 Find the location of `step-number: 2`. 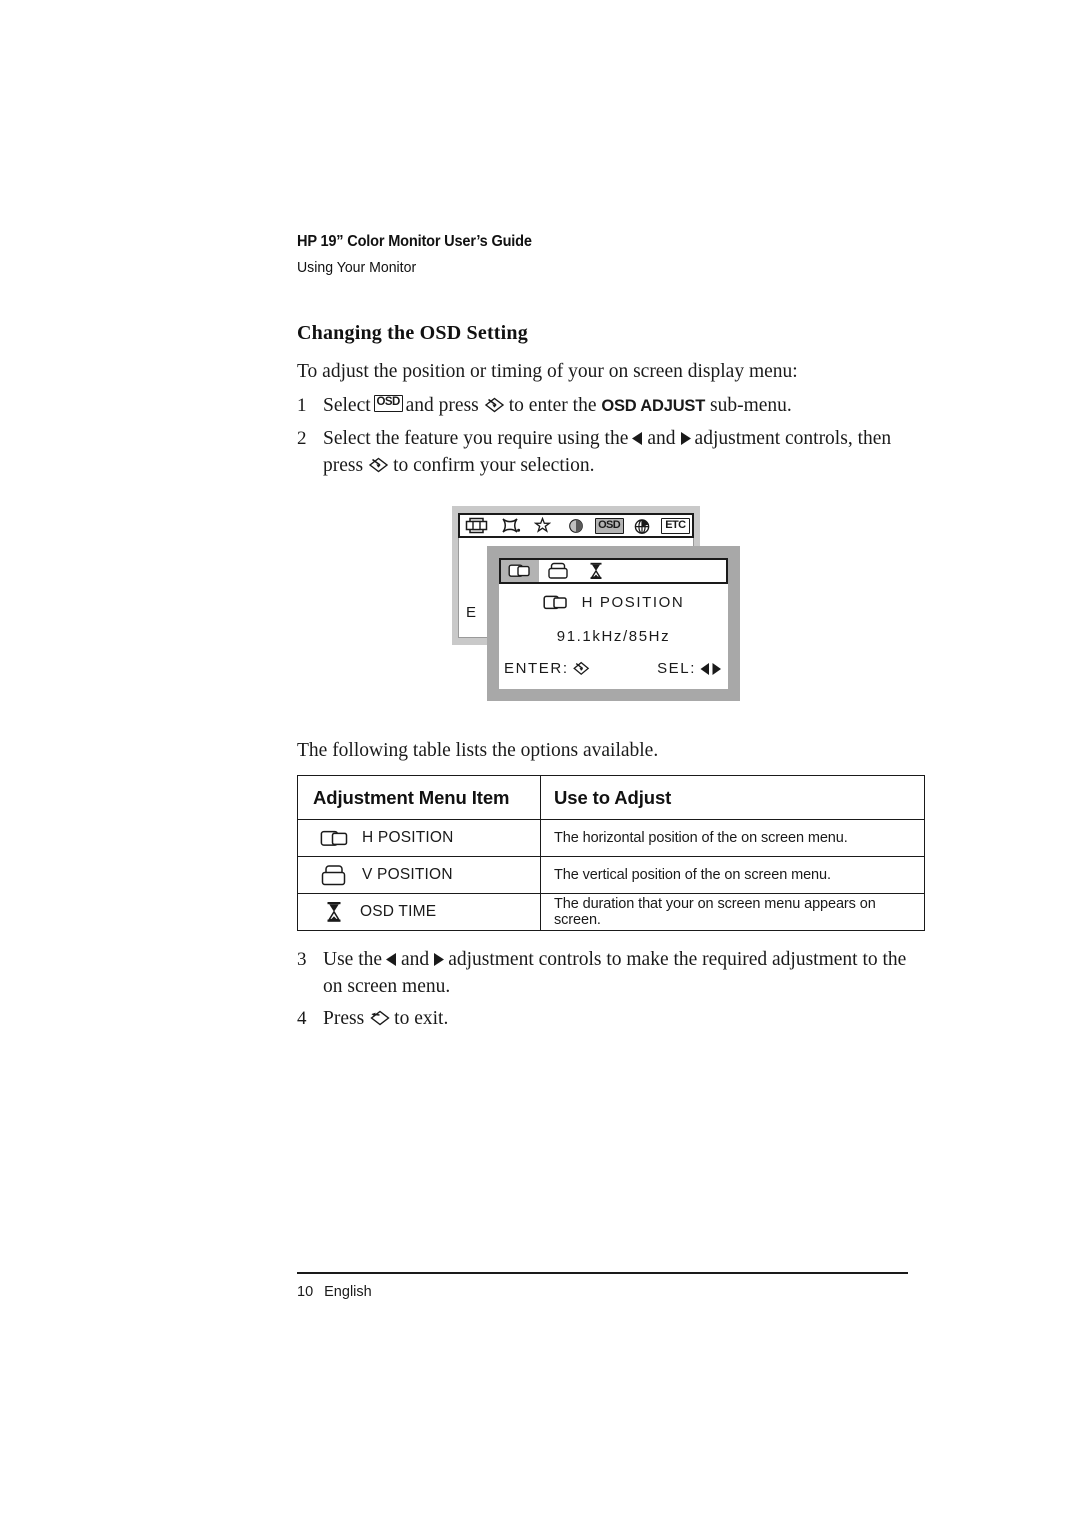

step-number: 2 is located at coordinates (302, 438).